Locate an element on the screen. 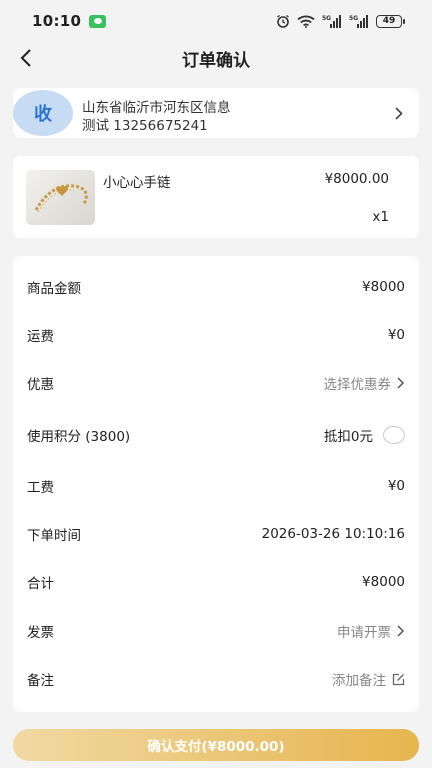 The height and width of the screenshot is (768, 432). product-image is located at coordinates (60, 197).